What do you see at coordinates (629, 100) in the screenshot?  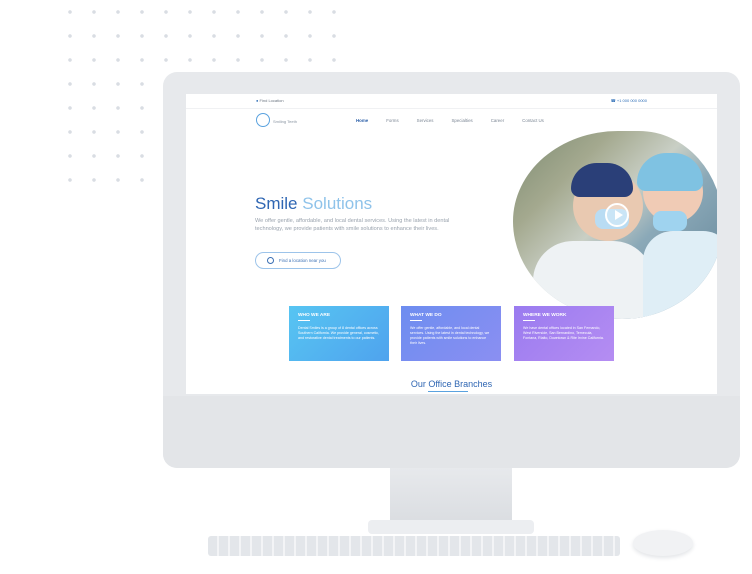 I see `phone-link: ☎ +1 000 000 0000` at bounding box center [629, 100].